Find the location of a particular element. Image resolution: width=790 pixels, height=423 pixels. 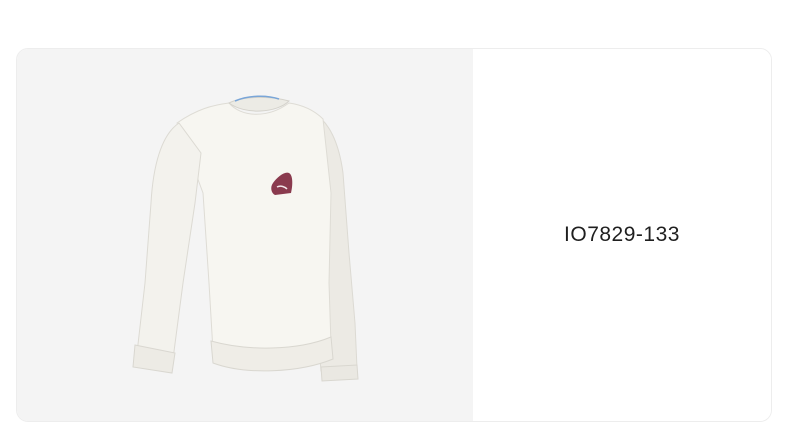

product-sku: IO7829-133 is located at coordinates (622, 234).